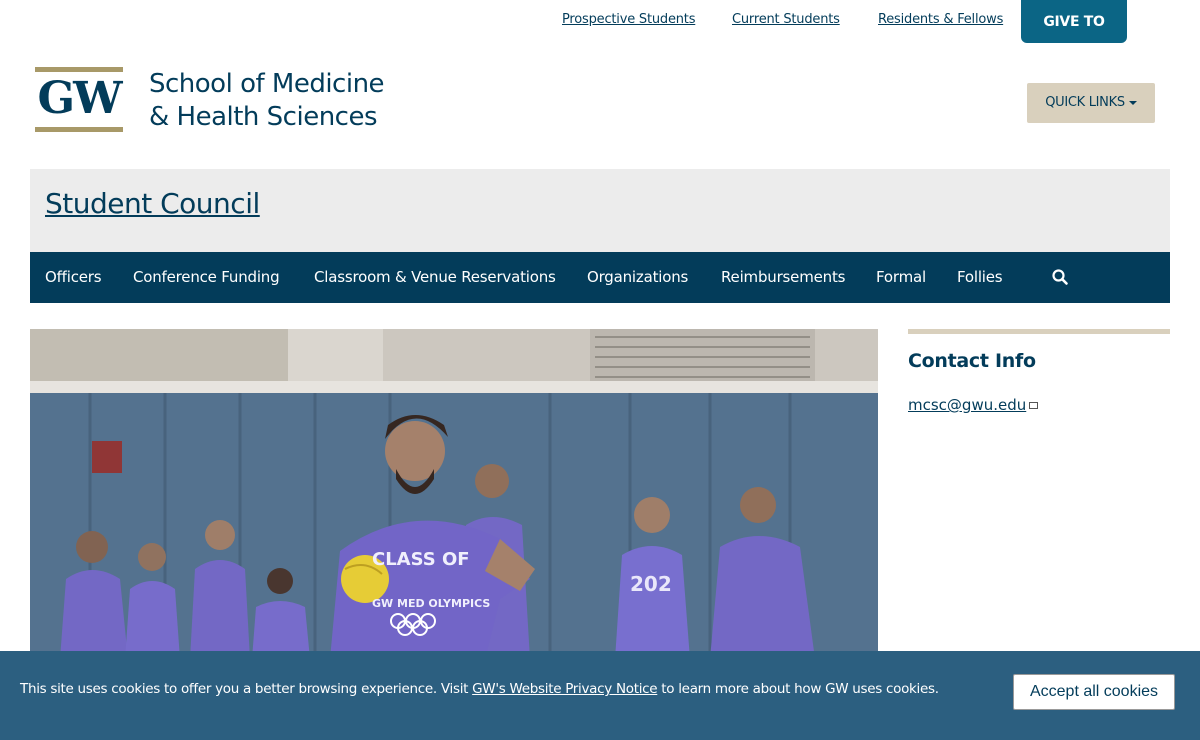  I want to click on quick-links-button: QUICK LINKS, so click(1091, 103).